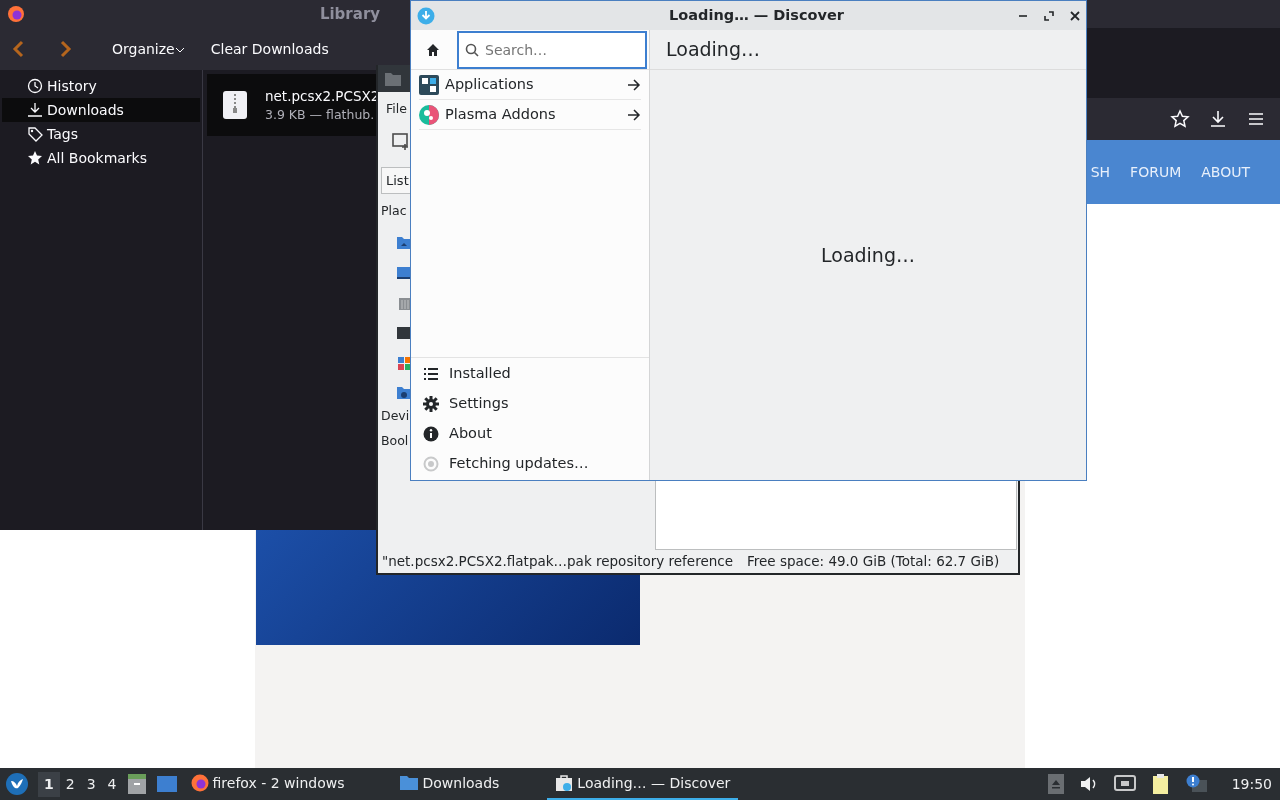 The image size is (1280, 800). I want to click on file-cabinet-icon, so click(136, 784).